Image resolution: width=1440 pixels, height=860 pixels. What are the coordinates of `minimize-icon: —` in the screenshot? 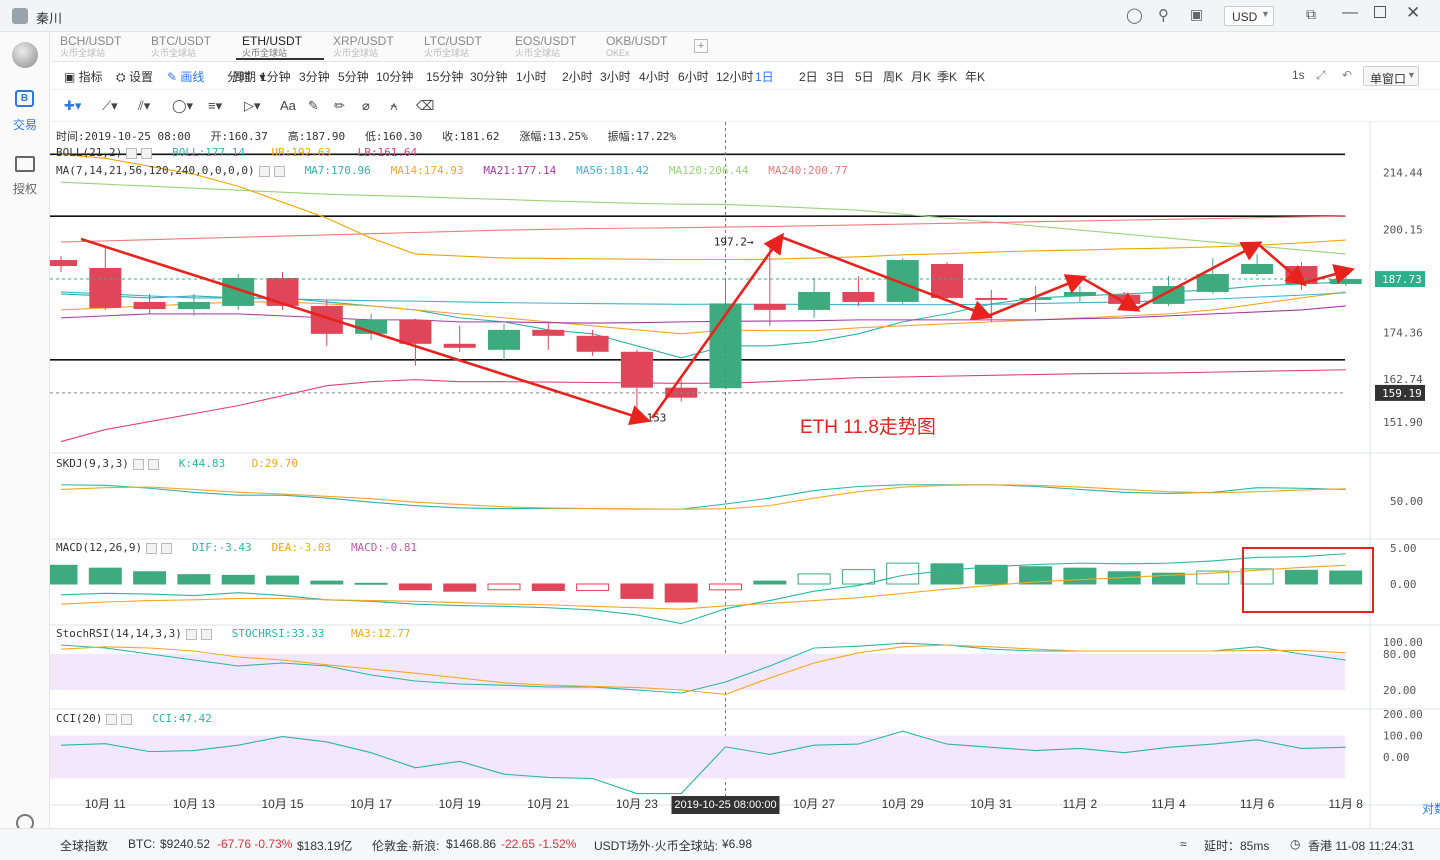 It's located at (1350, 13).